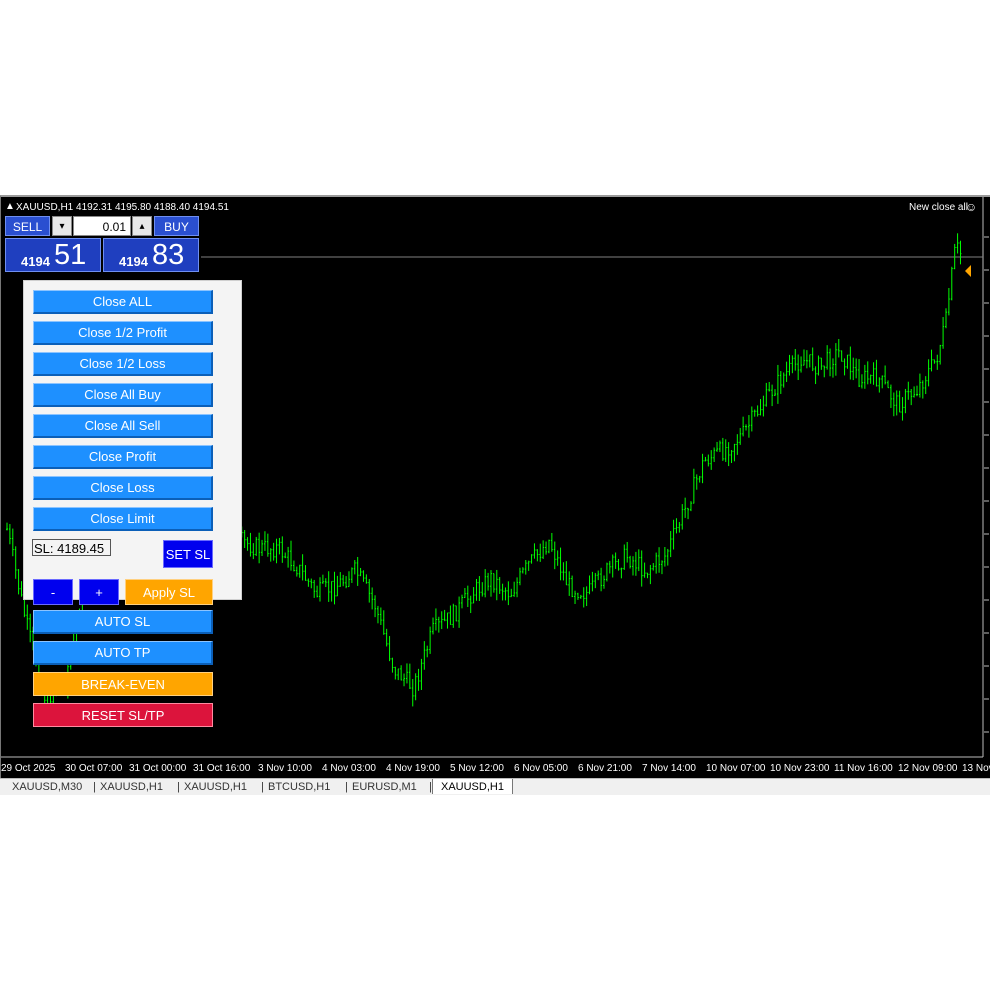 The width and height of the screenshot is (990, 990). Describe the element at coordinates (102, 244) in the screenshot. I see `one-click-trading-panel: SELL ▾ 0.01 ▴ BUY 4194 51 4194 83` at that location.